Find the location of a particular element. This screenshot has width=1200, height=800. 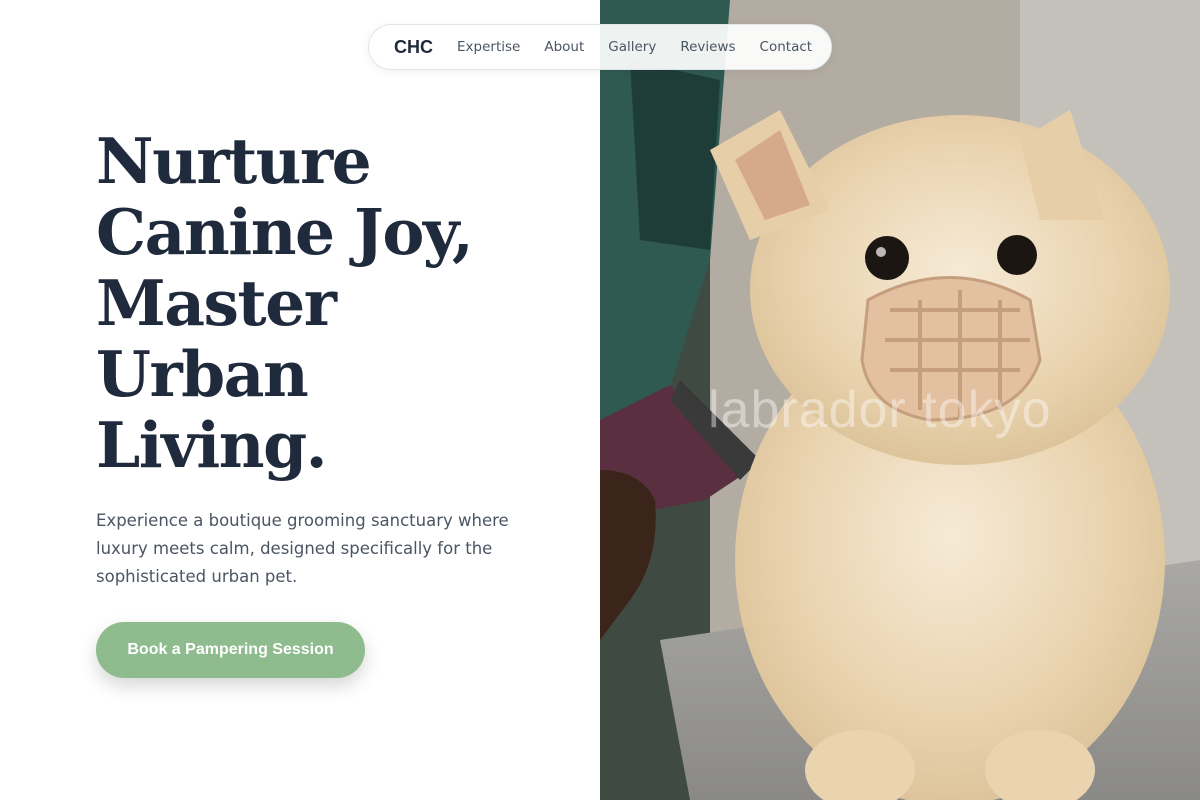

headline-line: Master is located at coordinates (216, 303).